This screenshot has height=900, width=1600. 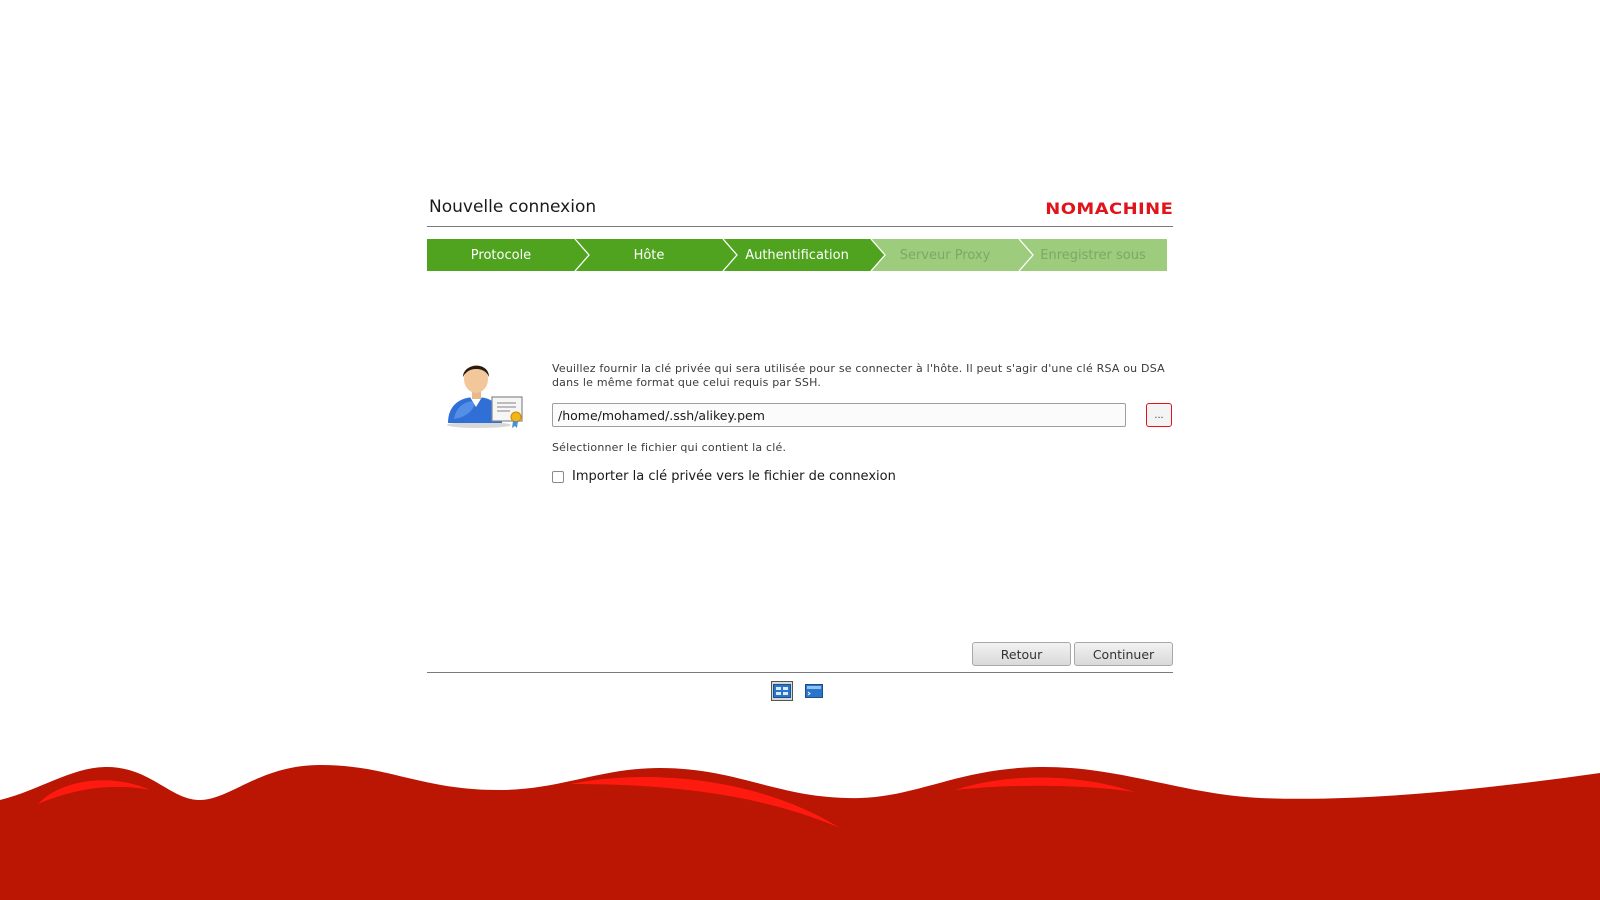 What do you see at coordinates (1021, 654) in the screenshot?
I see `back-button: Retour` at bounding box center [1021, 654].